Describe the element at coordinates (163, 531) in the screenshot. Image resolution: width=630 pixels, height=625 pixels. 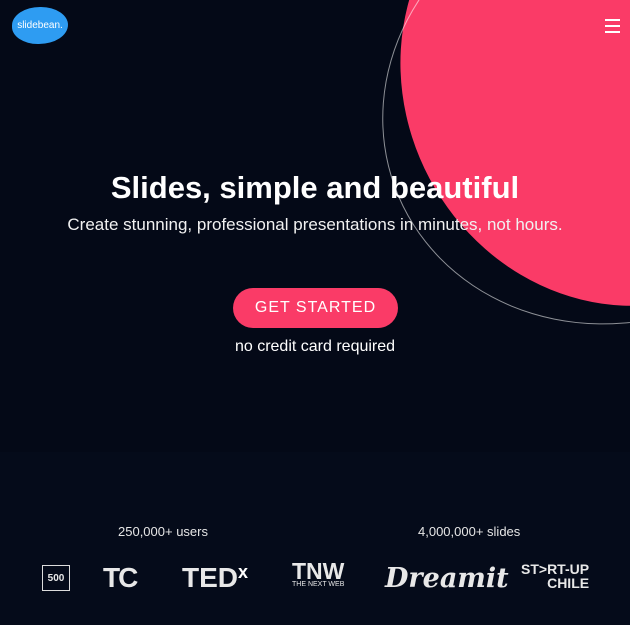
I see `users-stat: 250,000+ users` at that location.